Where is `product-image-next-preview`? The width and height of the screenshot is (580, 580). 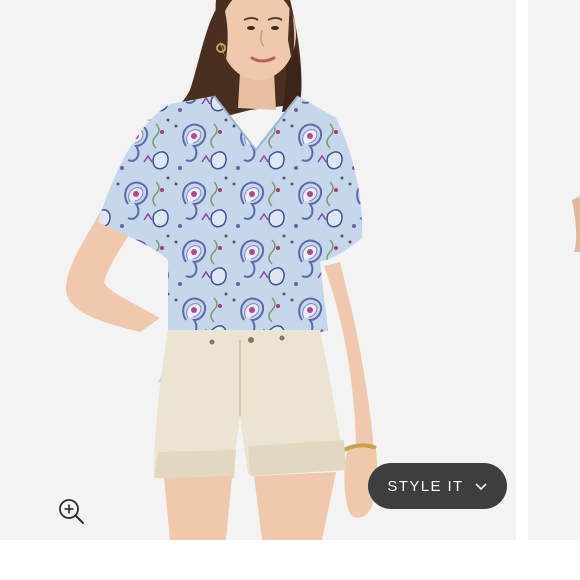 product-image-next-preview is located at coordinates (554, 270).